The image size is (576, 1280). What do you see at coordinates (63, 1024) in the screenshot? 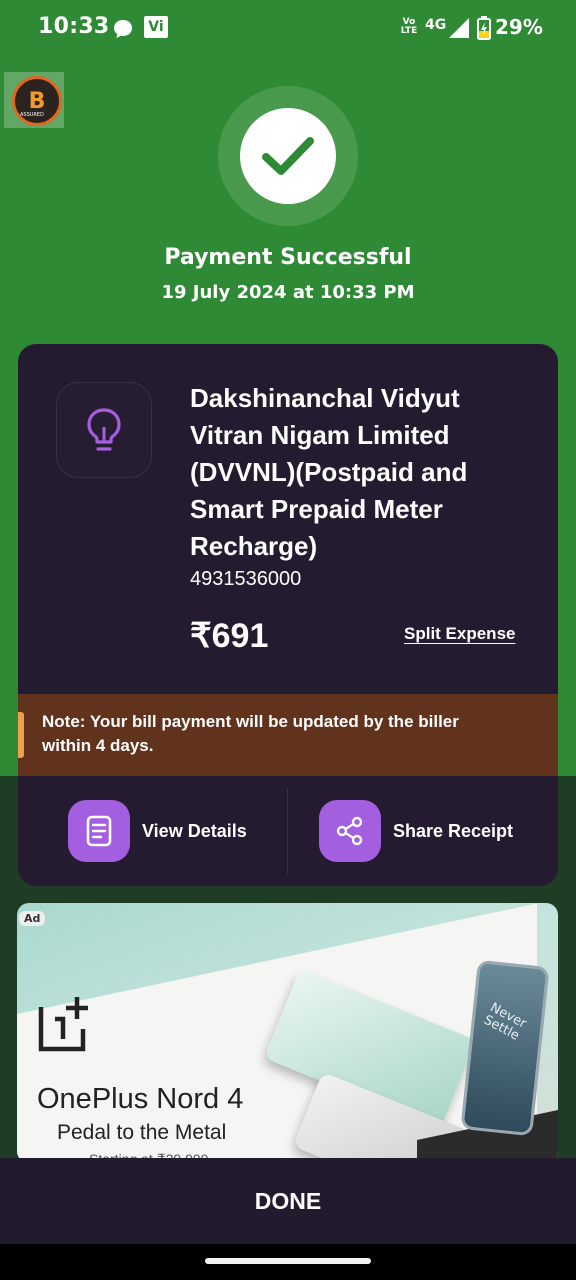
I see `oneplus-logo-icon` at bounding box center [63, 1024].